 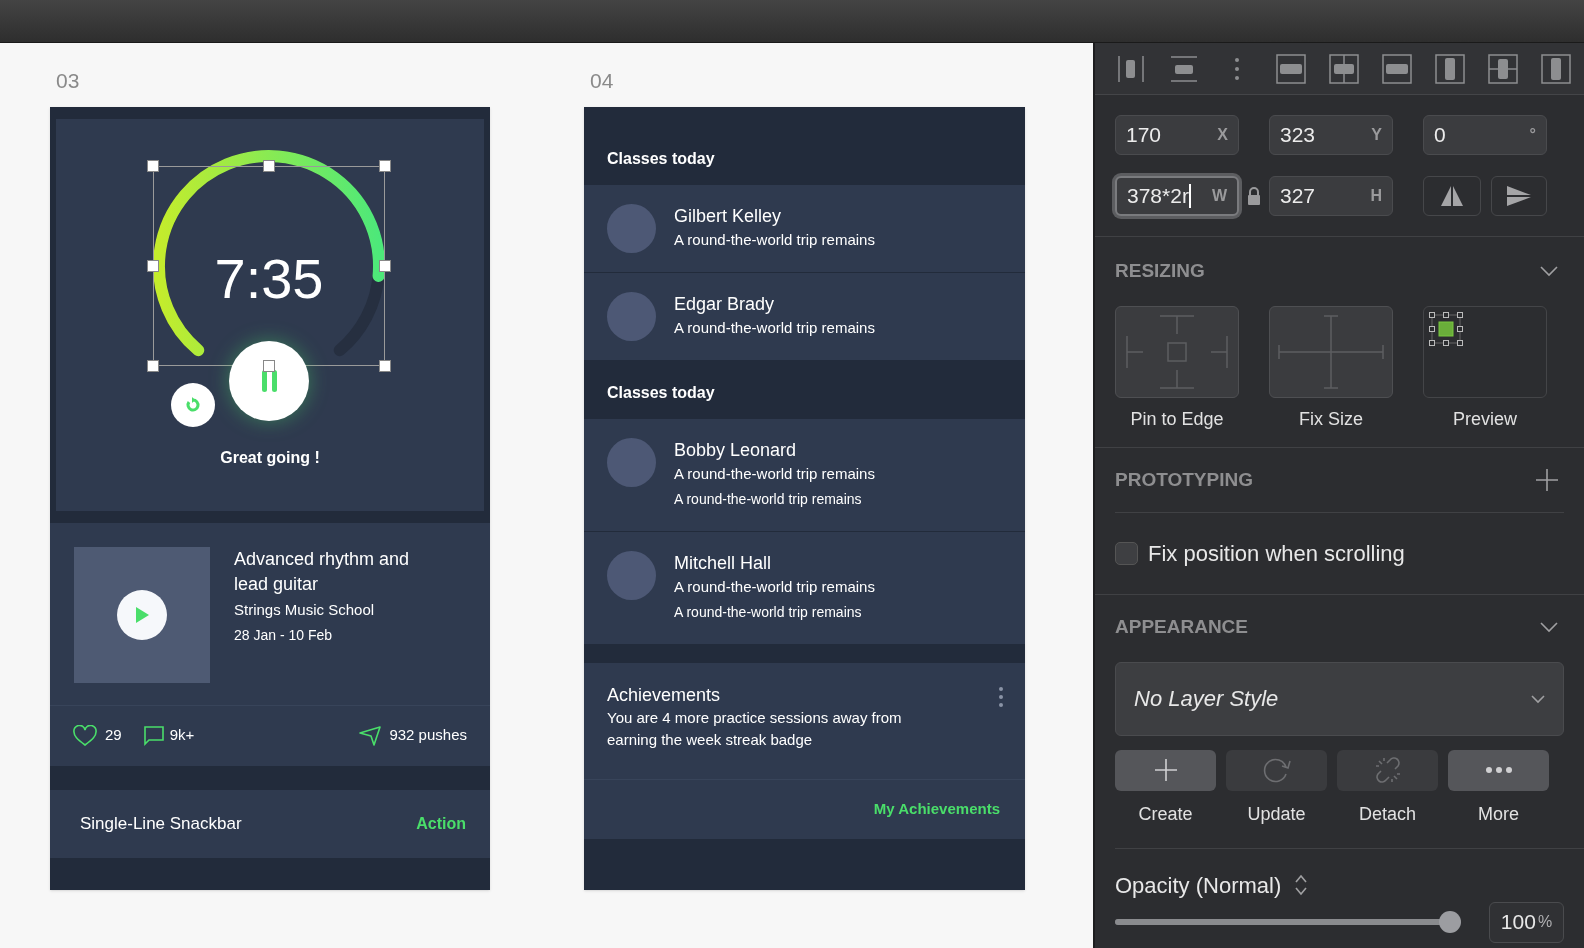 I want to click on flip-horizontal-button, so click(x=1452, y=196).